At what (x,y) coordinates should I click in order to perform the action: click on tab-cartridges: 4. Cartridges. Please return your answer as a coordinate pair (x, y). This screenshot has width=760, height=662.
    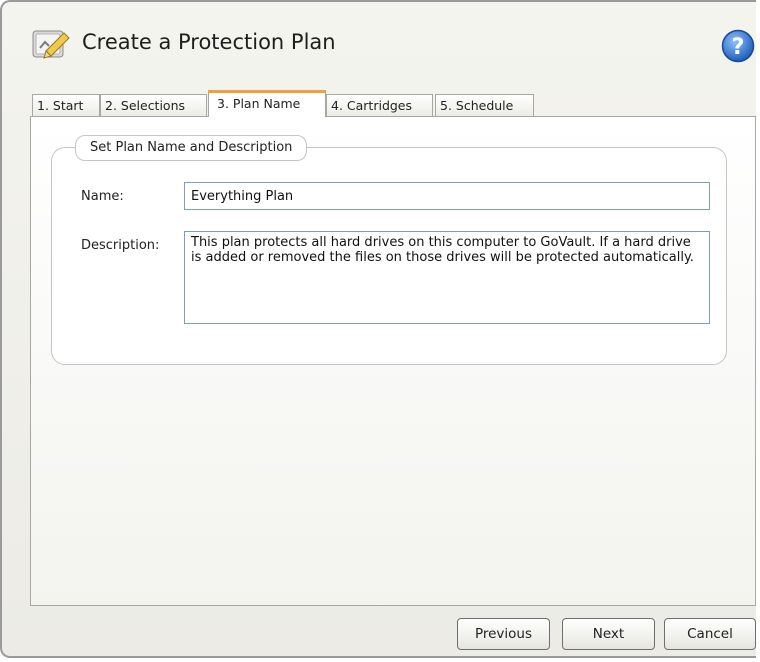
    Looking at the image, I should click on (379, 105).